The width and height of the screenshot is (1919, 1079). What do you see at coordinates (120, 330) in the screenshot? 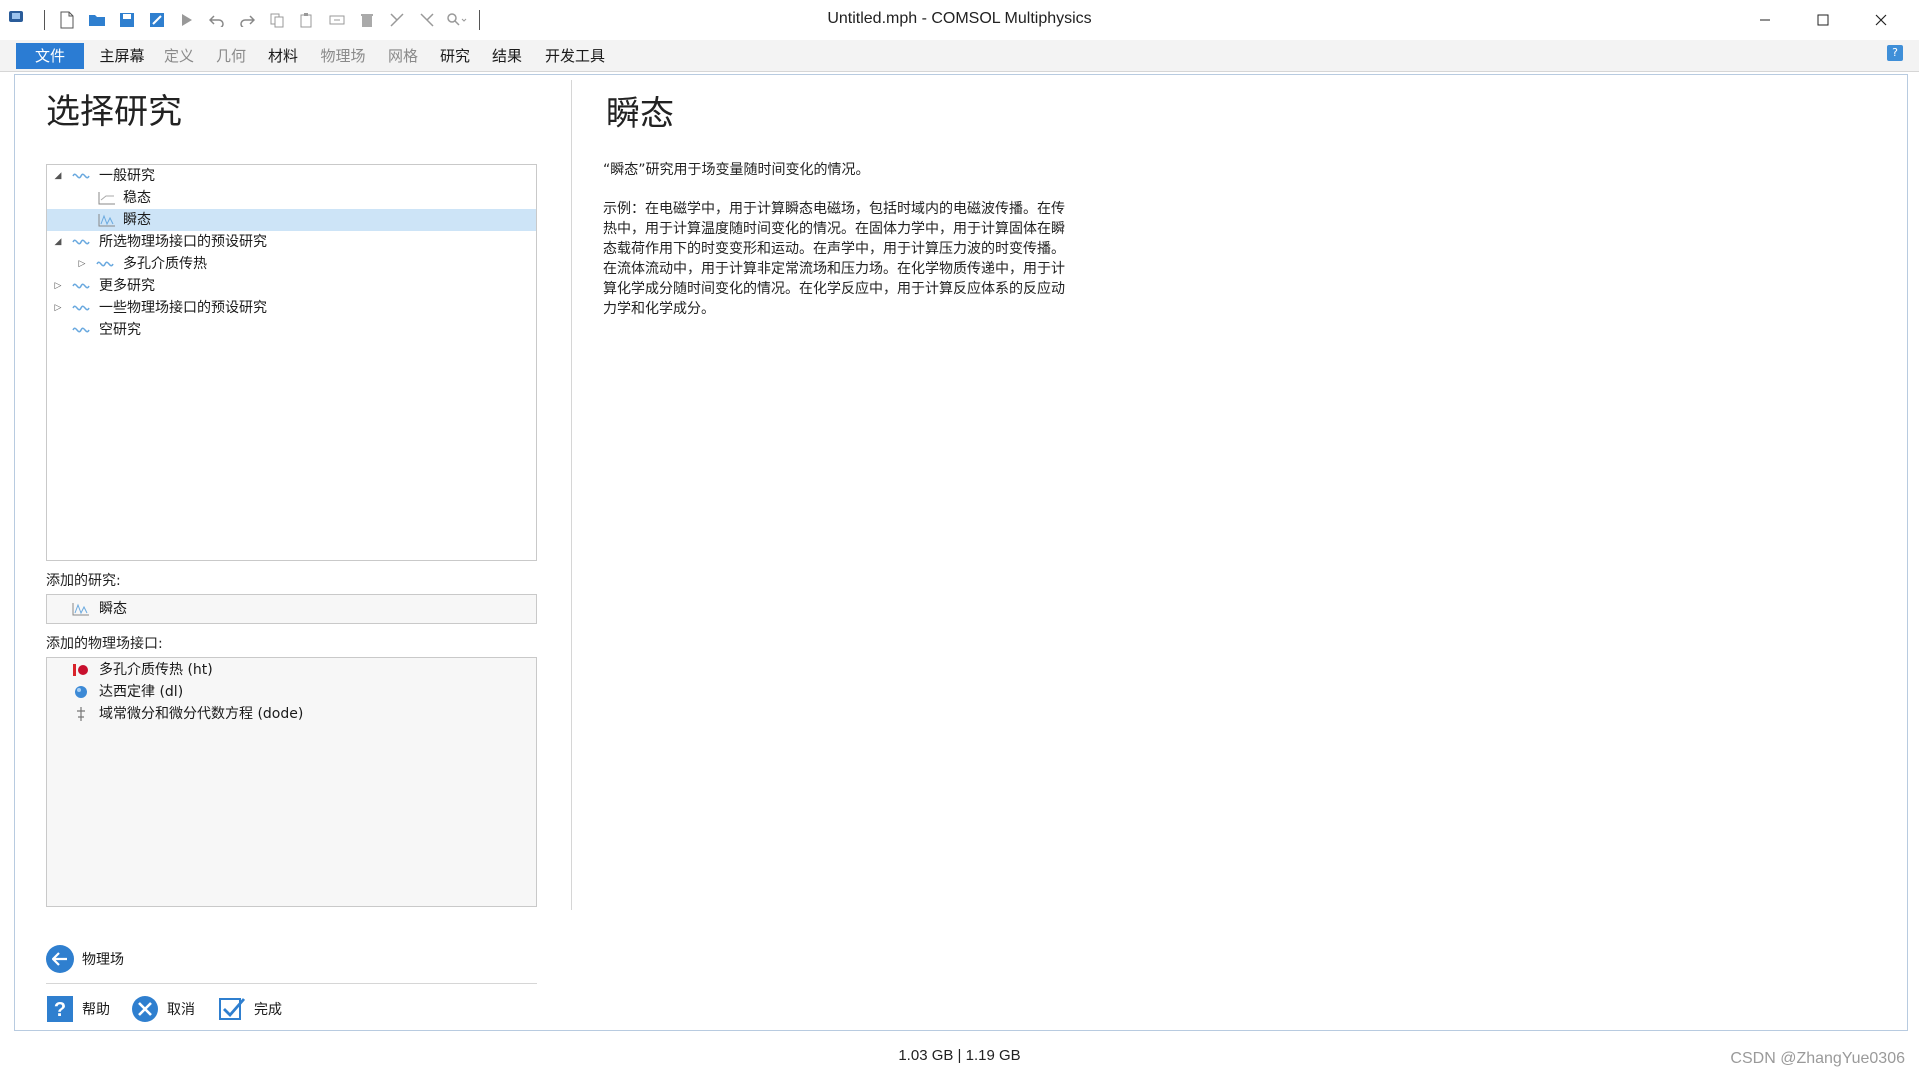
I see `tree-item-label: 空研究` at bounding box center [120, 330].